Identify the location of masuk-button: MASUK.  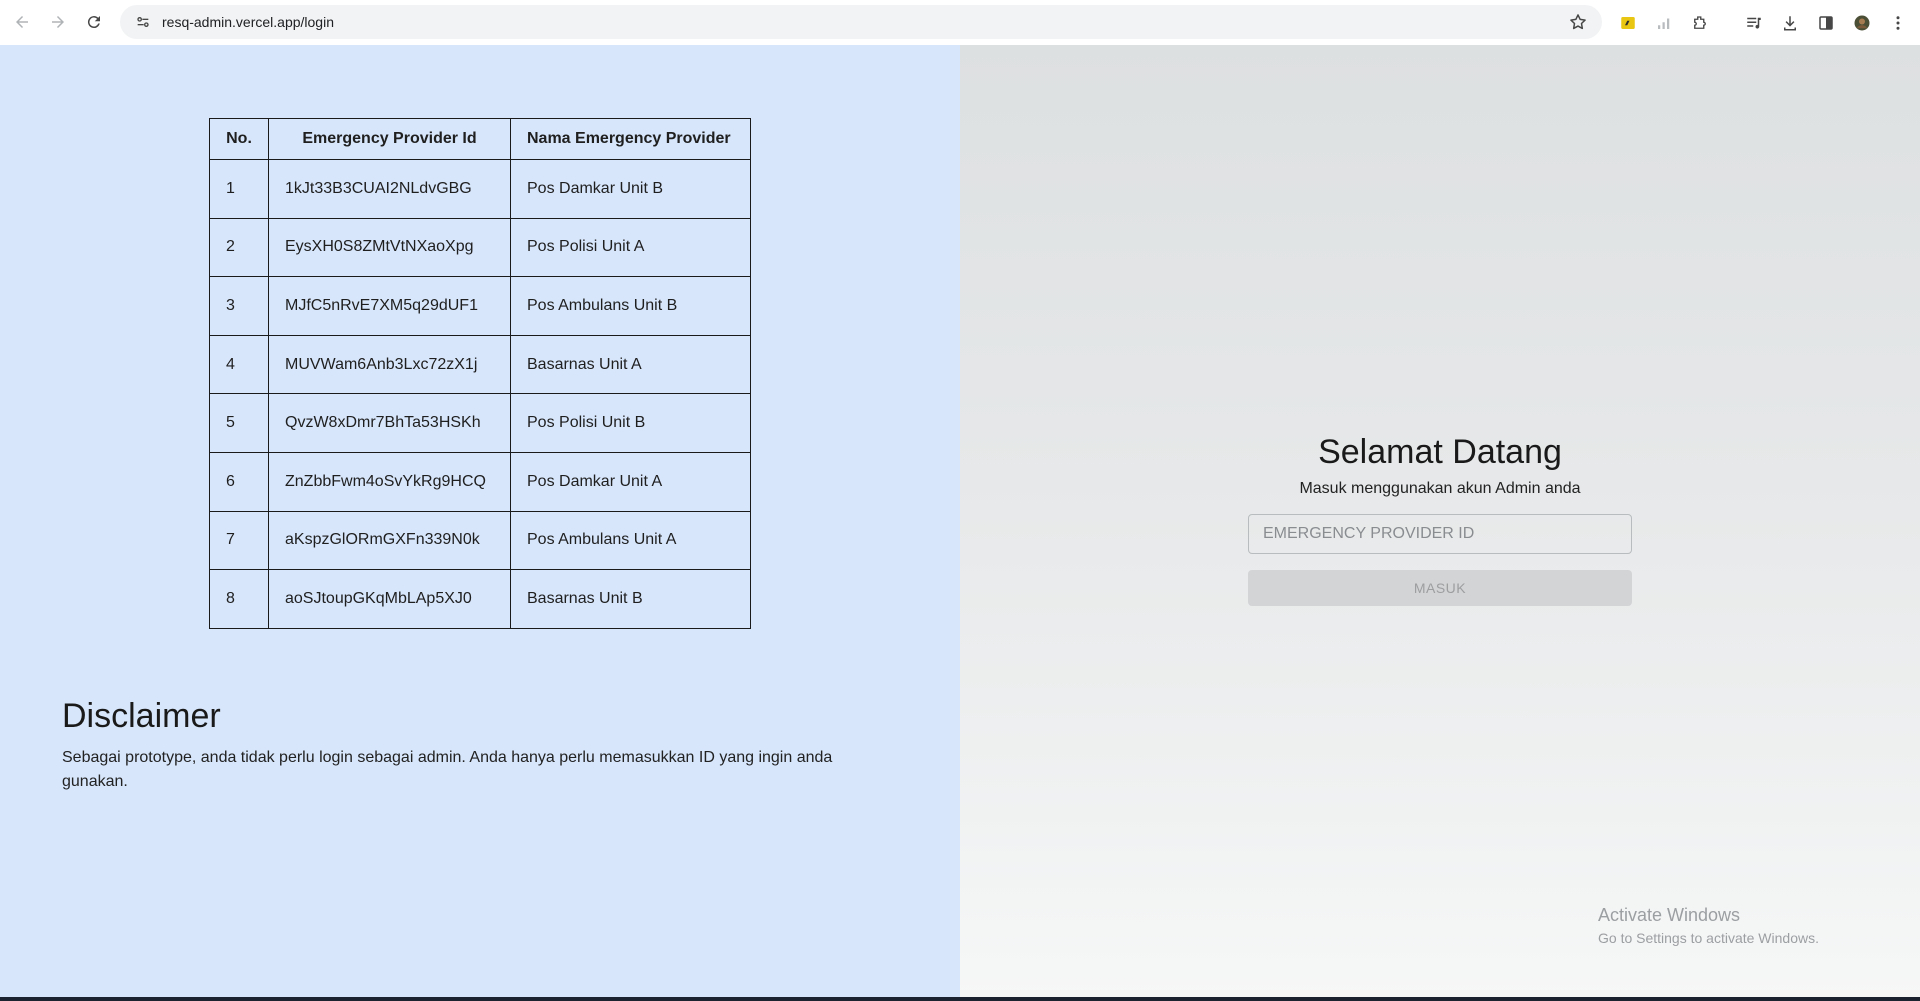
(1440, 588).